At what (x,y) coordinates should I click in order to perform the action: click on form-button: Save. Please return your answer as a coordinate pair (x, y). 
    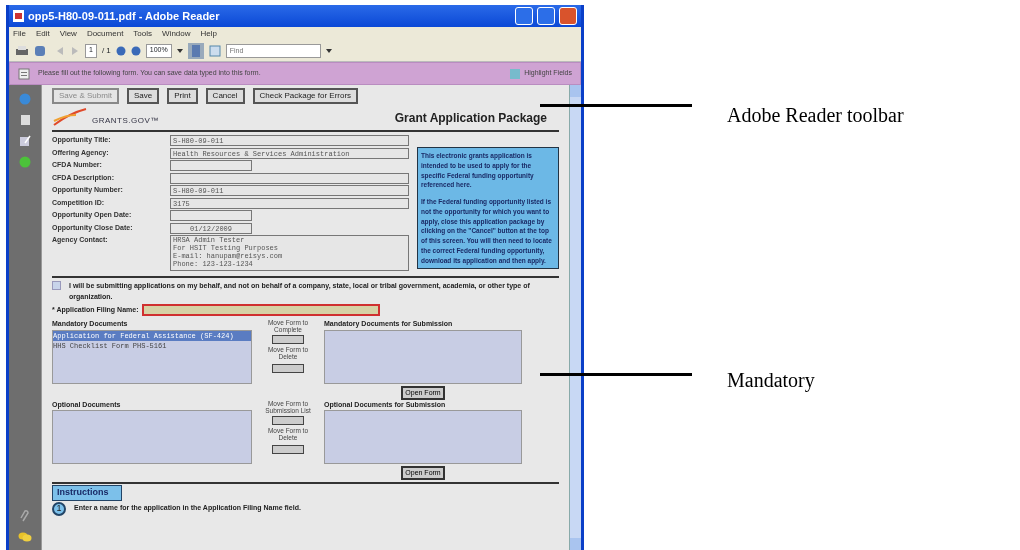
    Looking at the image, I should click on (143, 96).